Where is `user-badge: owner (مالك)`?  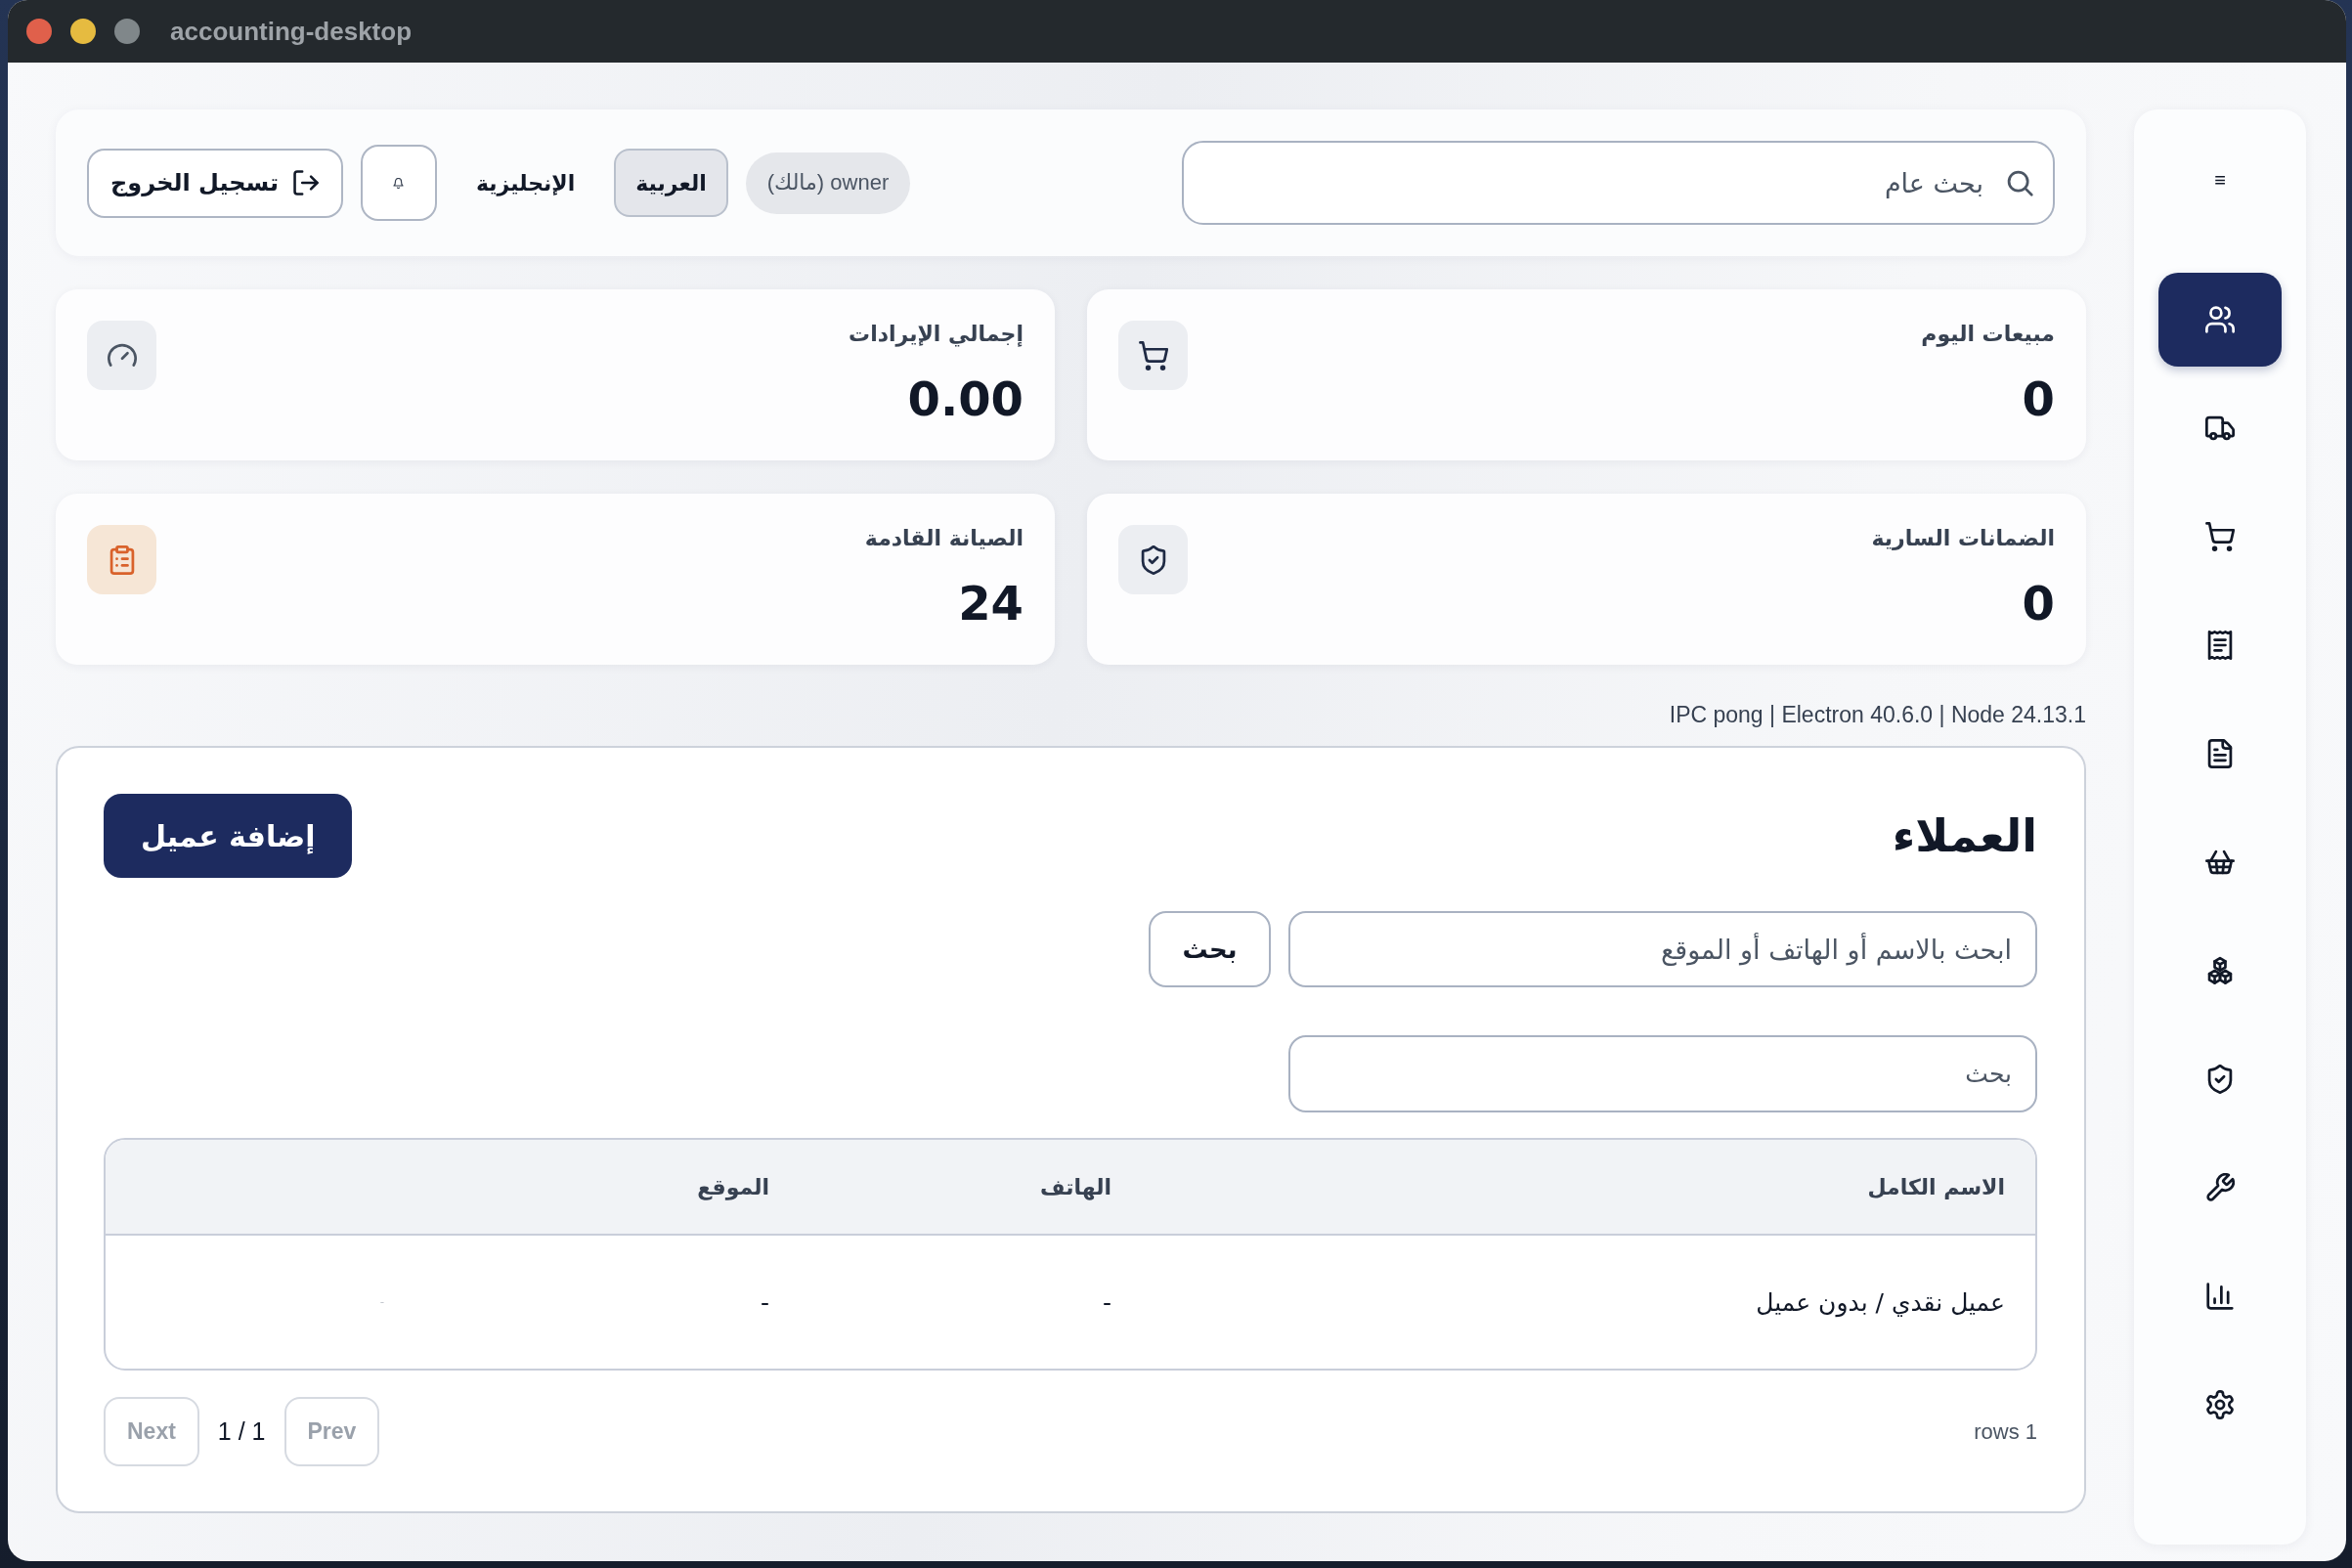 user-badge: owner (مالك) is located at coordinates (828, 183).